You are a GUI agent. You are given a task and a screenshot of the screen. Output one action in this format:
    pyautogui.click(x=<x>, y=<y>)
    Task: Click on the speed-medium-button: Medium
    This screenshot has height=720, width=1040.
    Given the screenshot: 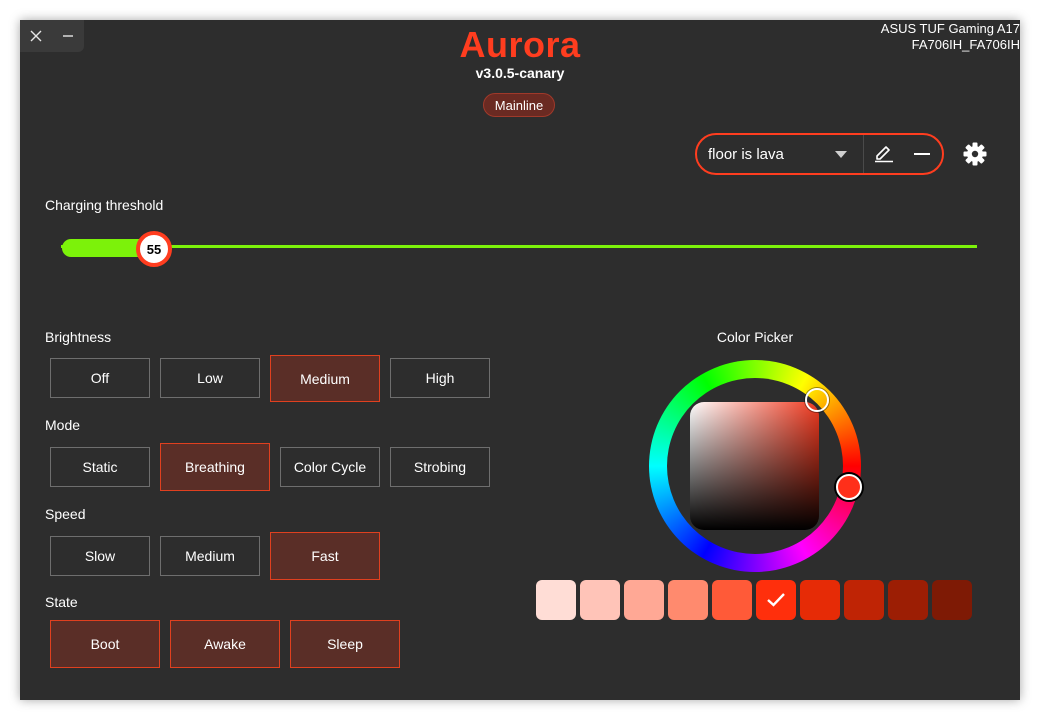 What is the action you would take?
    pyautogui.click(x=210, y=556)
    